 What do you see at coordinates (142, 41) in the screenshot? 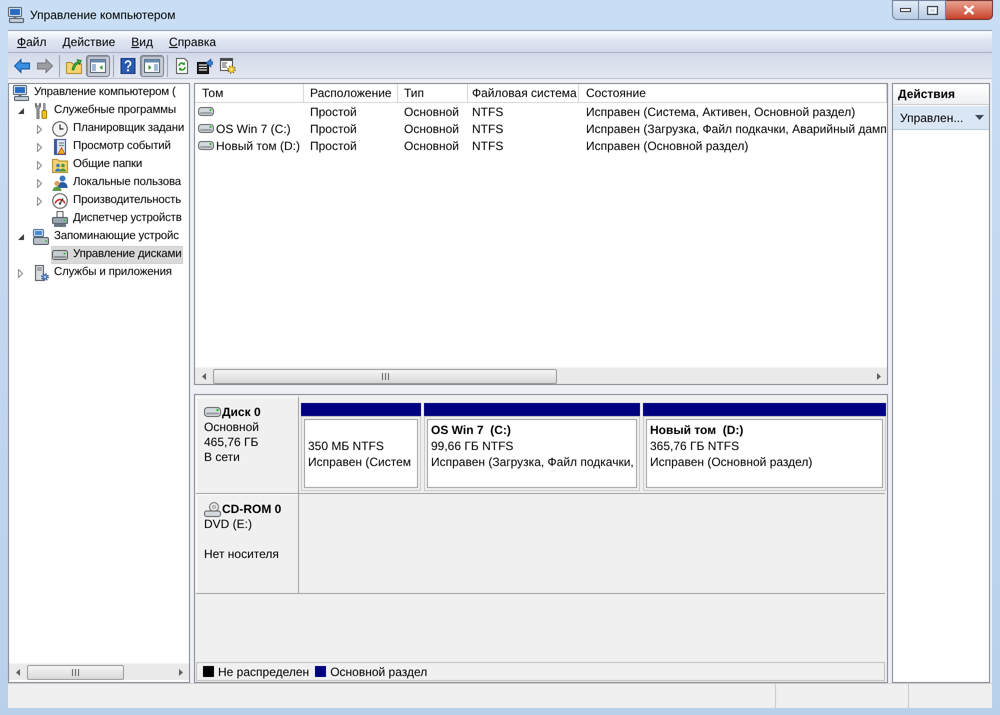
I see `menu-item: Вид` at bounding box center [142, 41].